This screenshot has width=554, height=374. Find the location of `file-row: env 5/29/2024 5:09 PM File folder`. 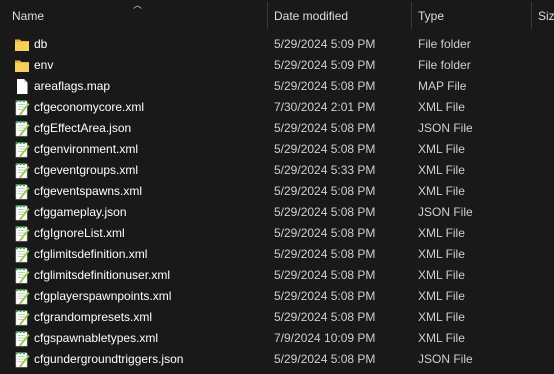

file-row: env 5/29/2024 5:09 PM File folder is located at coordinates (277, 65).